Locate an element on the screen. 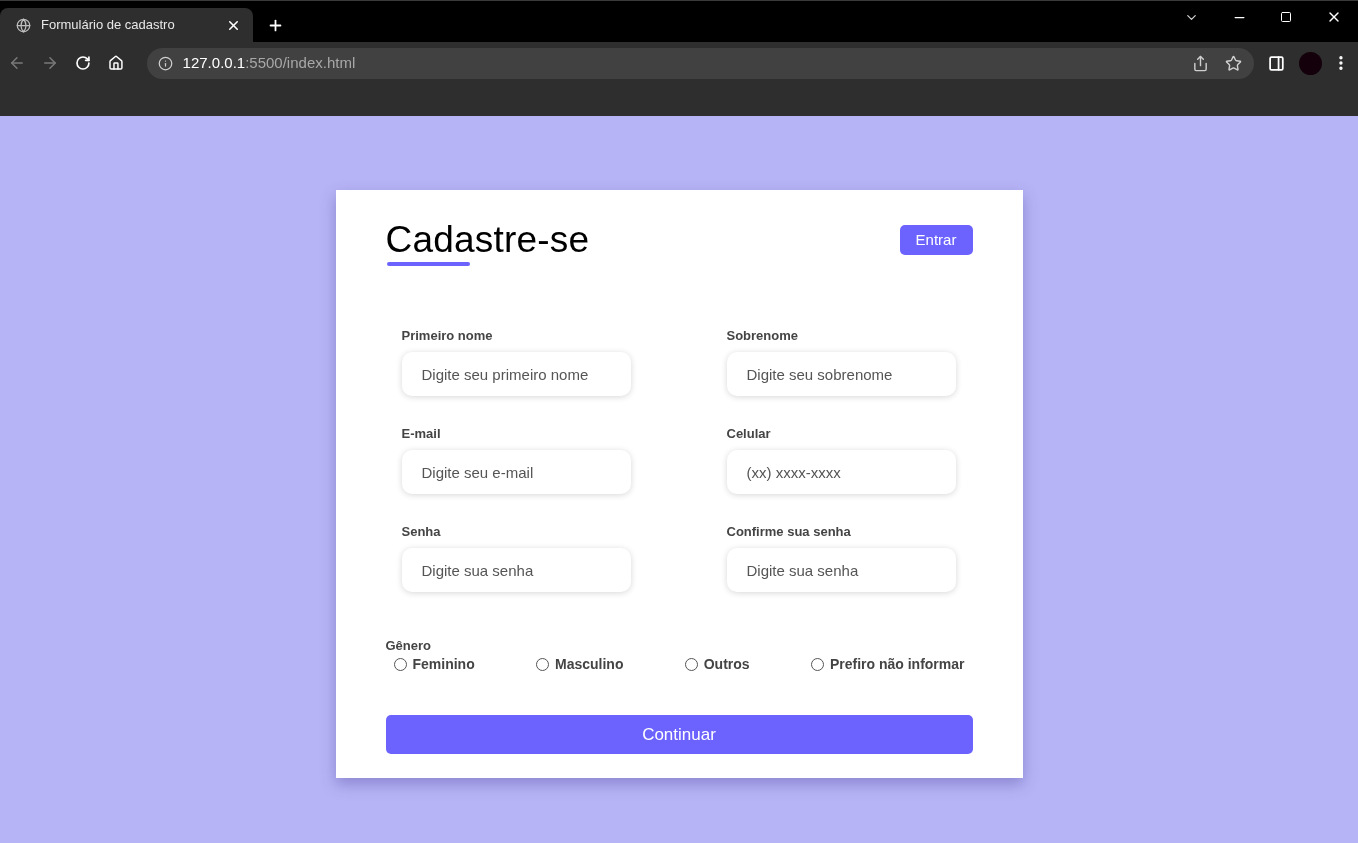  info-icon is located at coordinates (165, 63).